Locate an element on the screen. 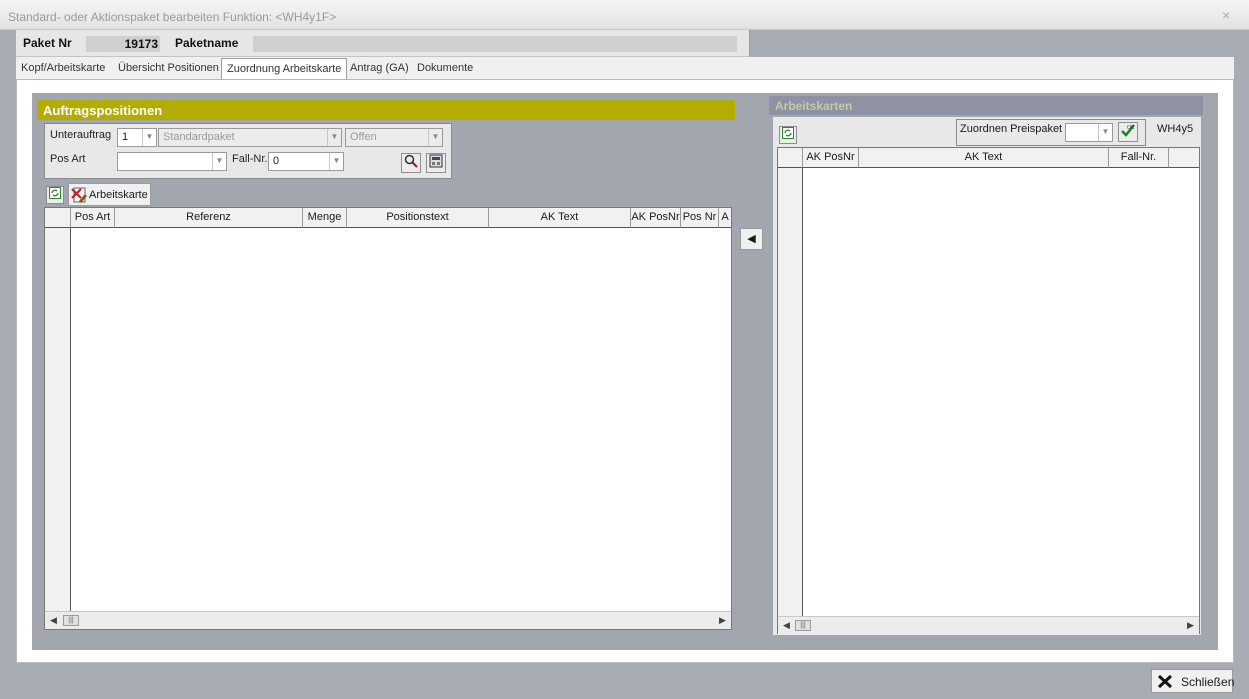 This screenshot has width=1249, height=699. check-icon: OK is located at coordinates (1128, 130).